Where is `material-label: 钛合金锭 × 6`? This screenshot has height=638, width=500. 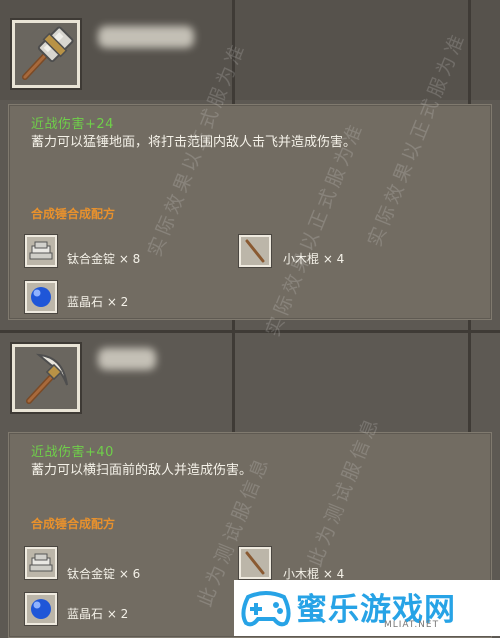
material-label: 钛合金锭 × 6 is located at coordinates (104, 574).